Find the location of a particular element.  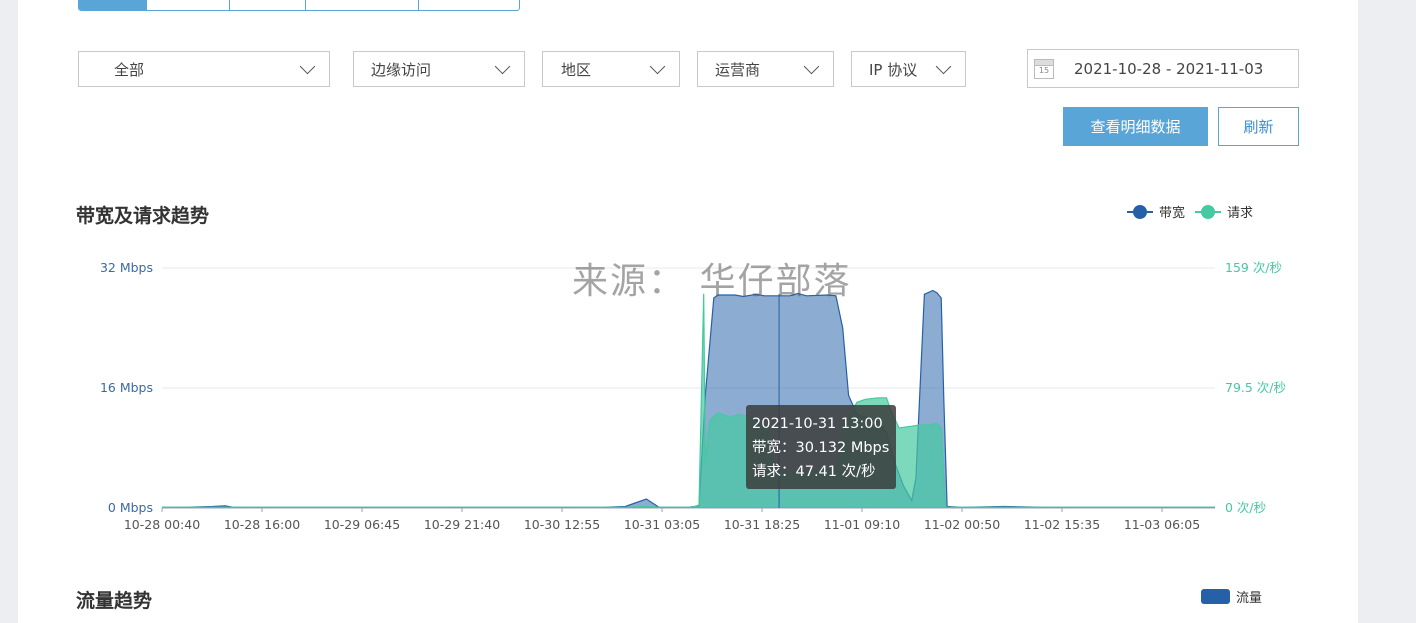

x-tick-label: 10-31 18:25 is located at coordinates (762, 524).